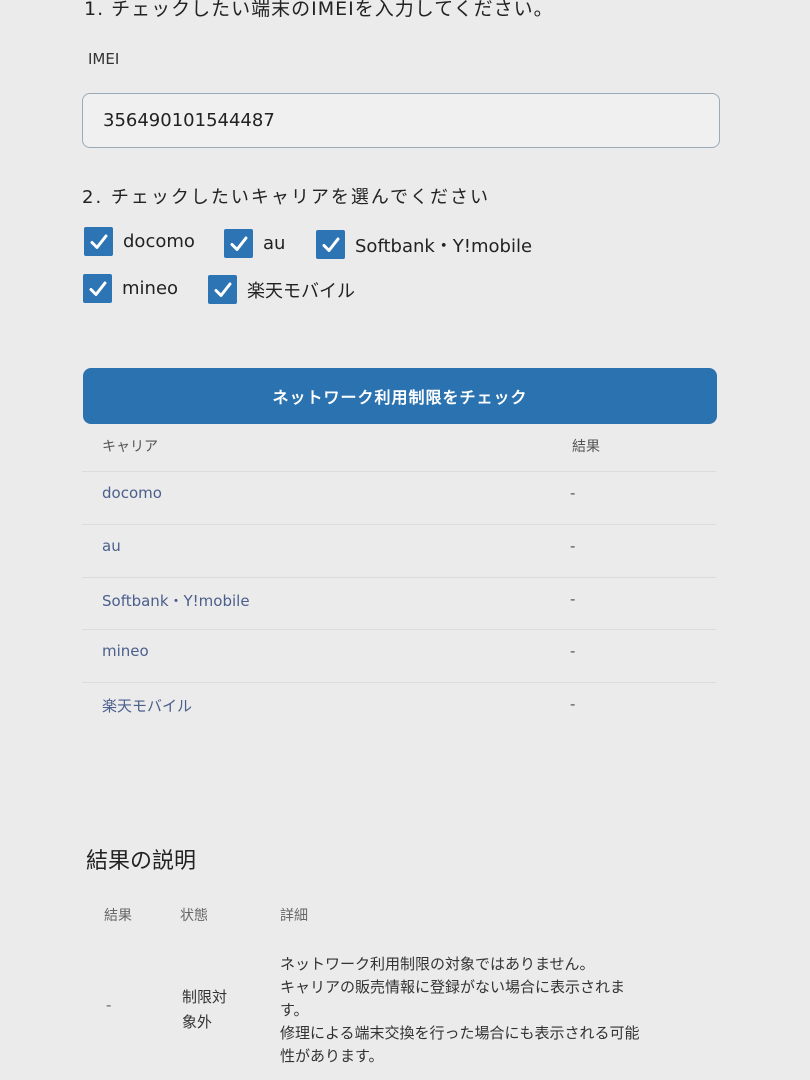 This screenshot has height=1080, width=810. I want to click on carrier-checkbox-rakuten: 楽天モバイル, so click(281, 289).